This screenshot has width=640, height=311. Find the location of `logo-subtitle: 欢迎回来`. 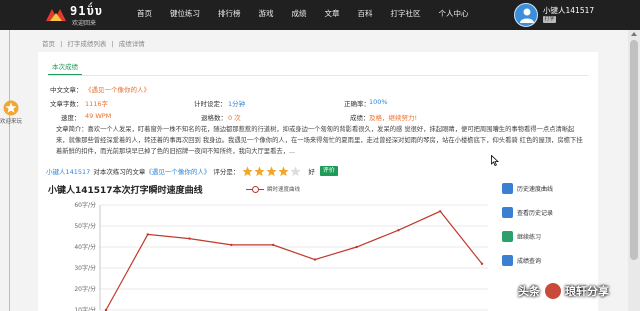

logo-subtitle: 欢迎回来 is located at coordinates (84, 23).